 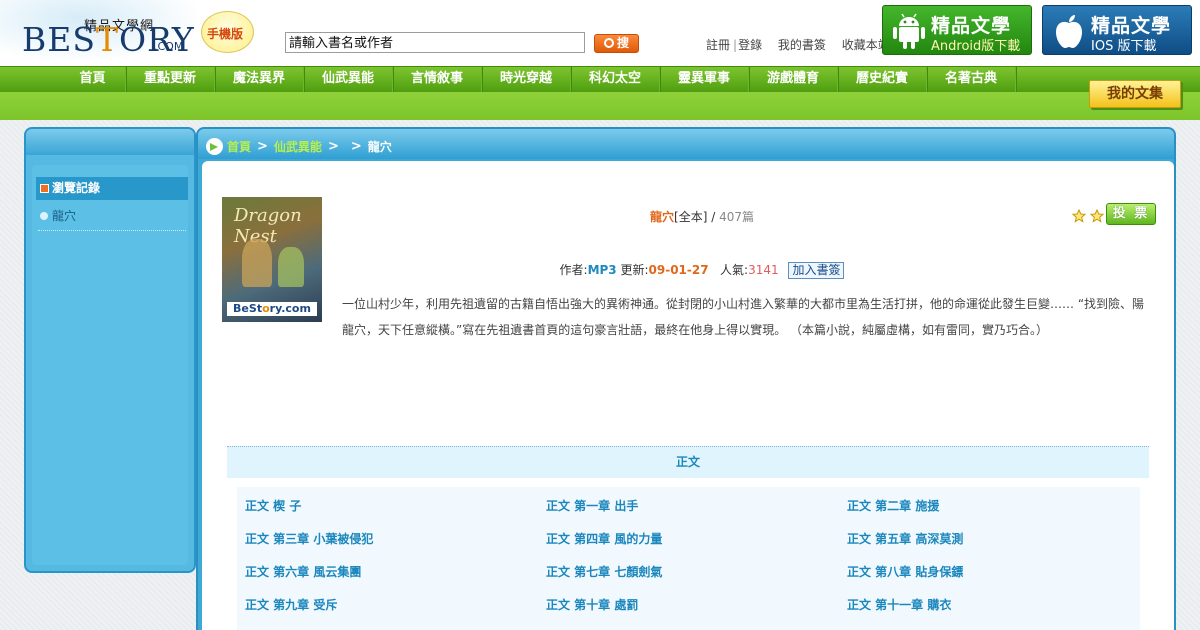 What do you see at coordinates (905, 538) in the screenshot?
I see `chapter-link: 正文 第五章 高深莫測` at bounding box center [905, 538].